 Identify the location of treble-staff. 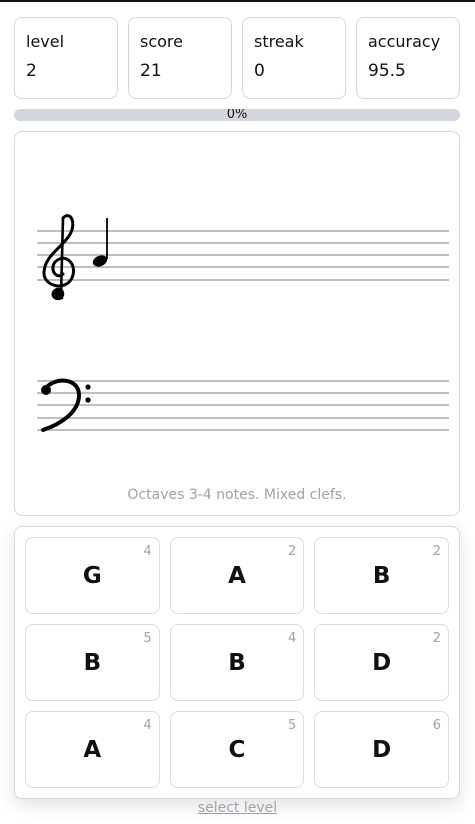
(243, 255).